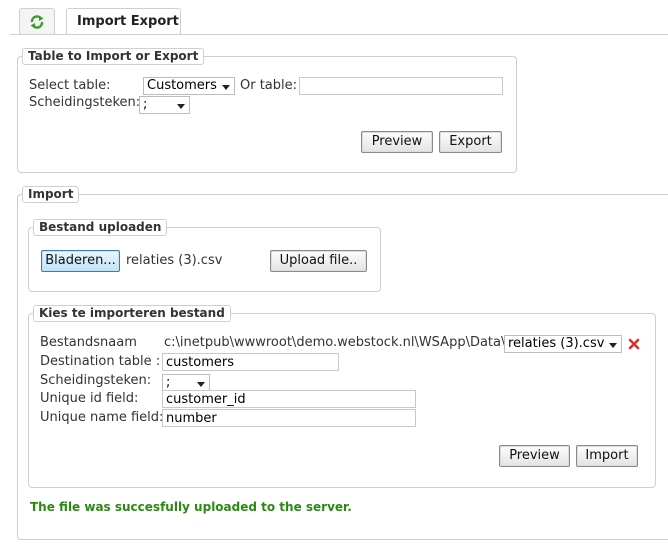 The width and height of the screenshot is (668, 548). Describe the element at coordinates (113, 56) in the screenshot. I see `table-section-legend: Table to Import or Export` at that location.